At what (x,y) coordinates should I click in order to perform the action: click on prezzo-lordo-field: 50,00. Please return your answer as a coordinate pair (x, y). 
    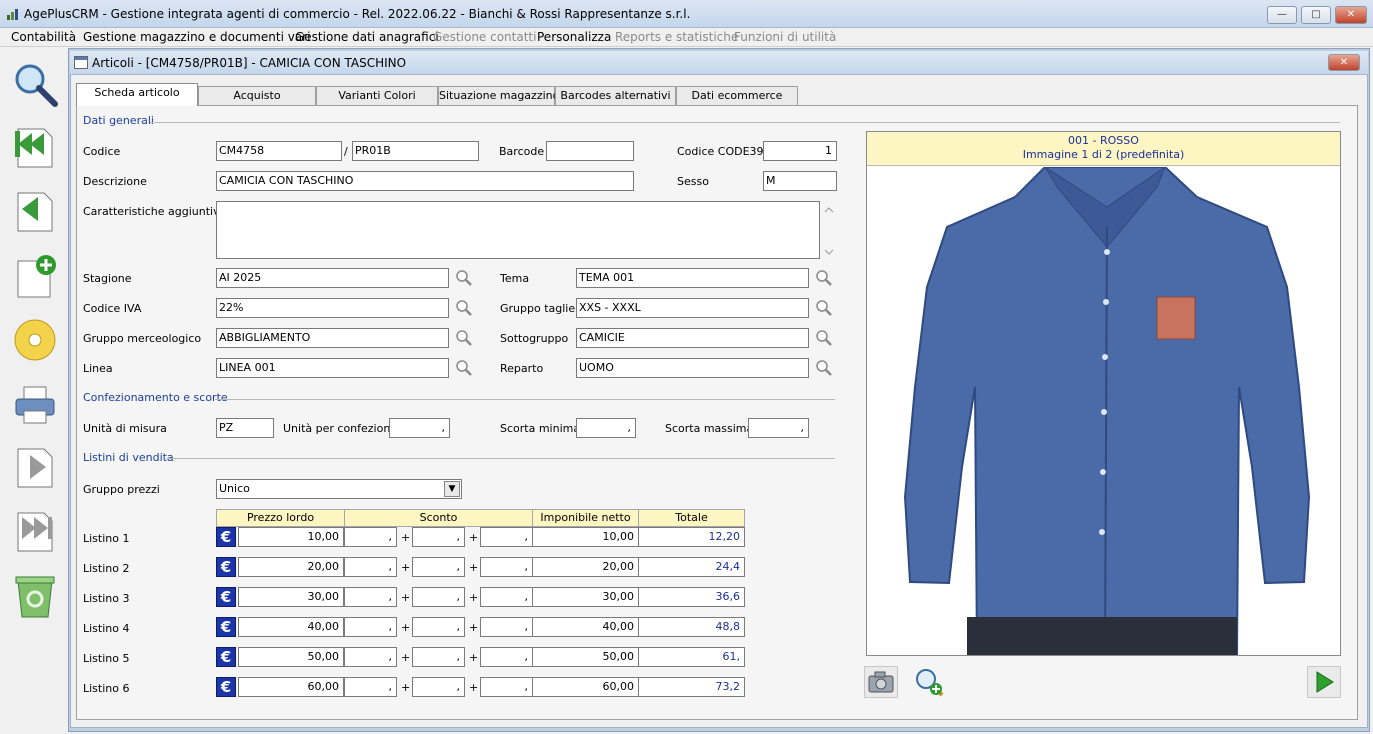
    Looking at the image, I should click on (291, 657).